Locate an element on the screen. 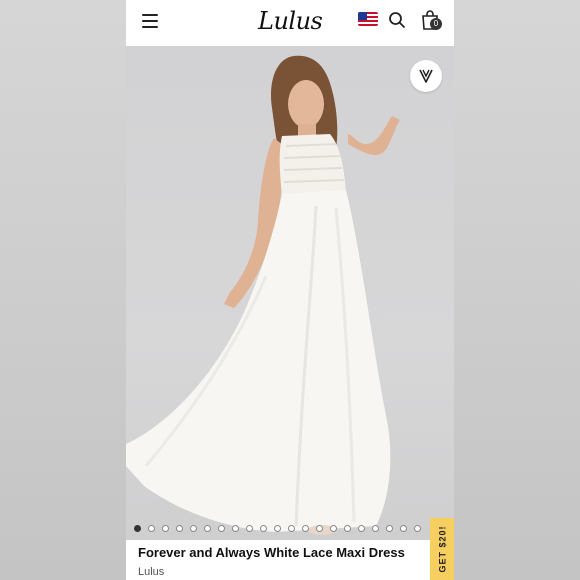  cart-count-badge: 0 is located at coordinates (436, 24).